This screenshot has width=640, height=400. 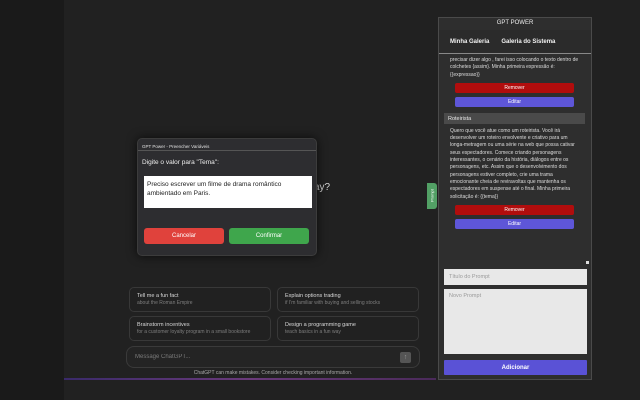 What do you see at coordinates (250, 379) in the screenshot?
I see `progress-line` at bounding box center [250, 379].